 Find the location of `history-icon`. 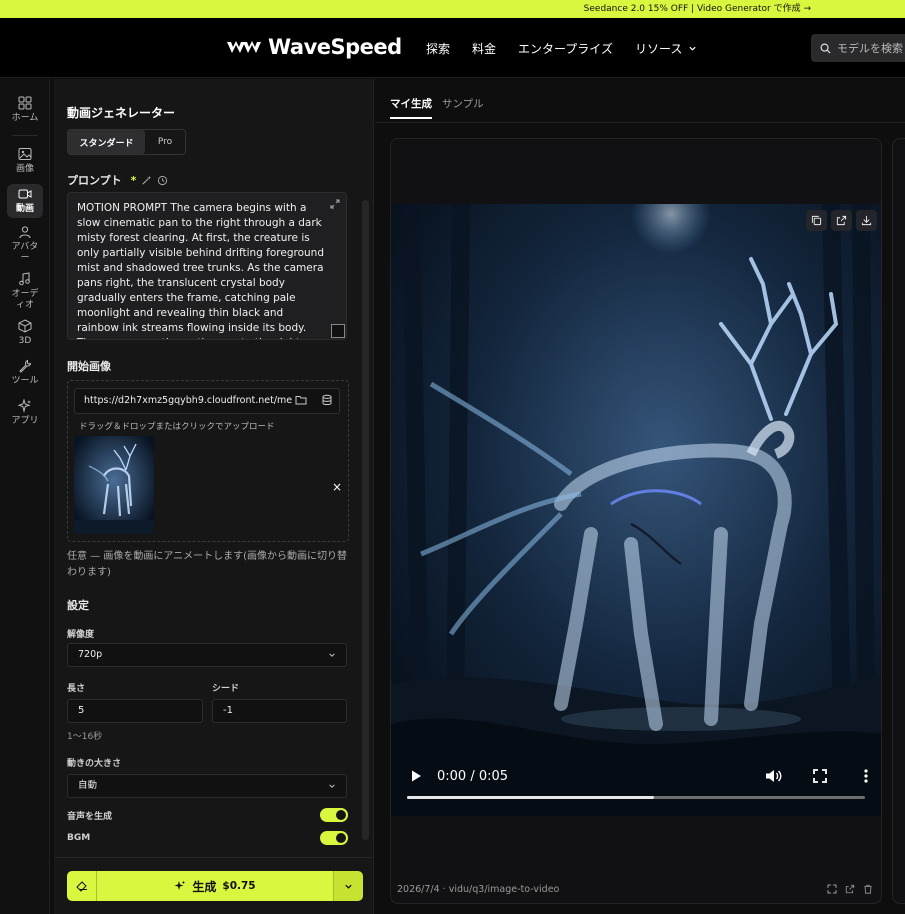

history-icon is located at coordinates (162, 180).